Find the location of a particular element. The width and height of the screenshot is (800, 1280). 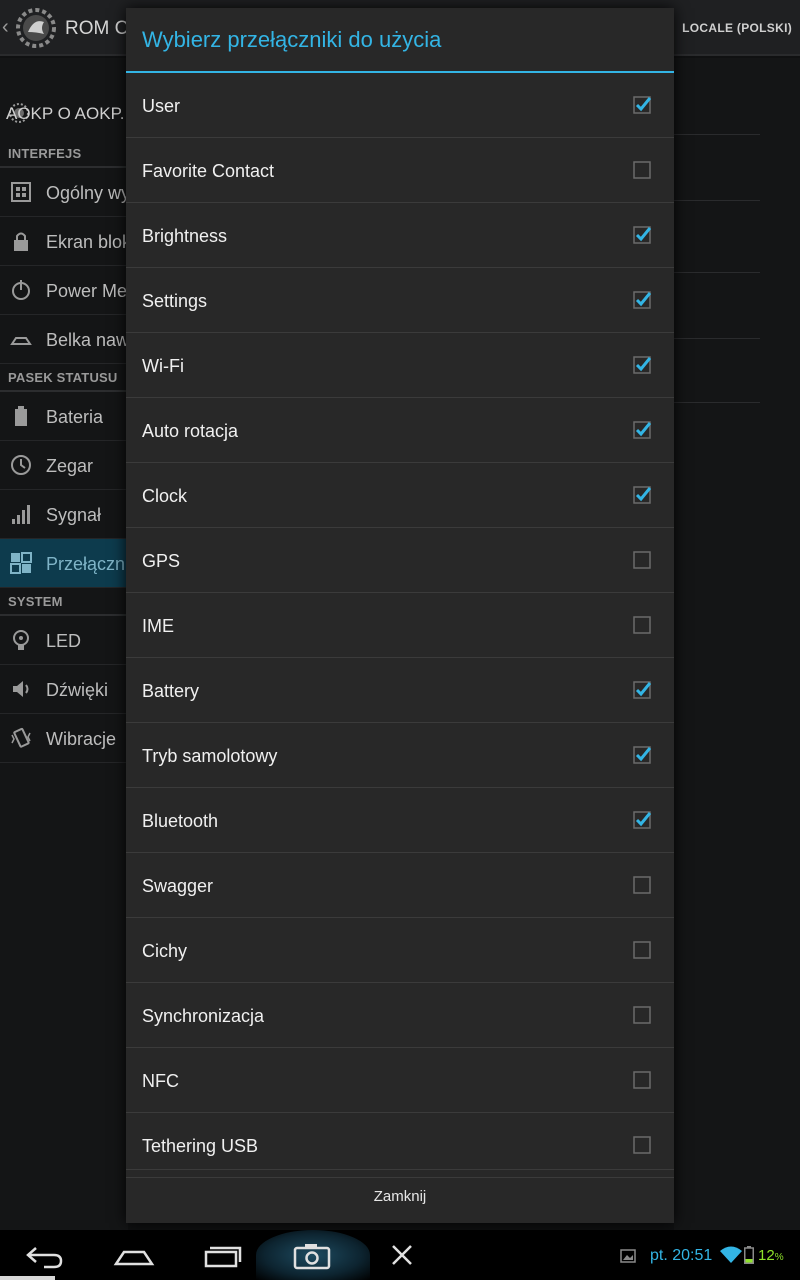

toggle-label: Bluetooth is located at coordinates (180, 821).